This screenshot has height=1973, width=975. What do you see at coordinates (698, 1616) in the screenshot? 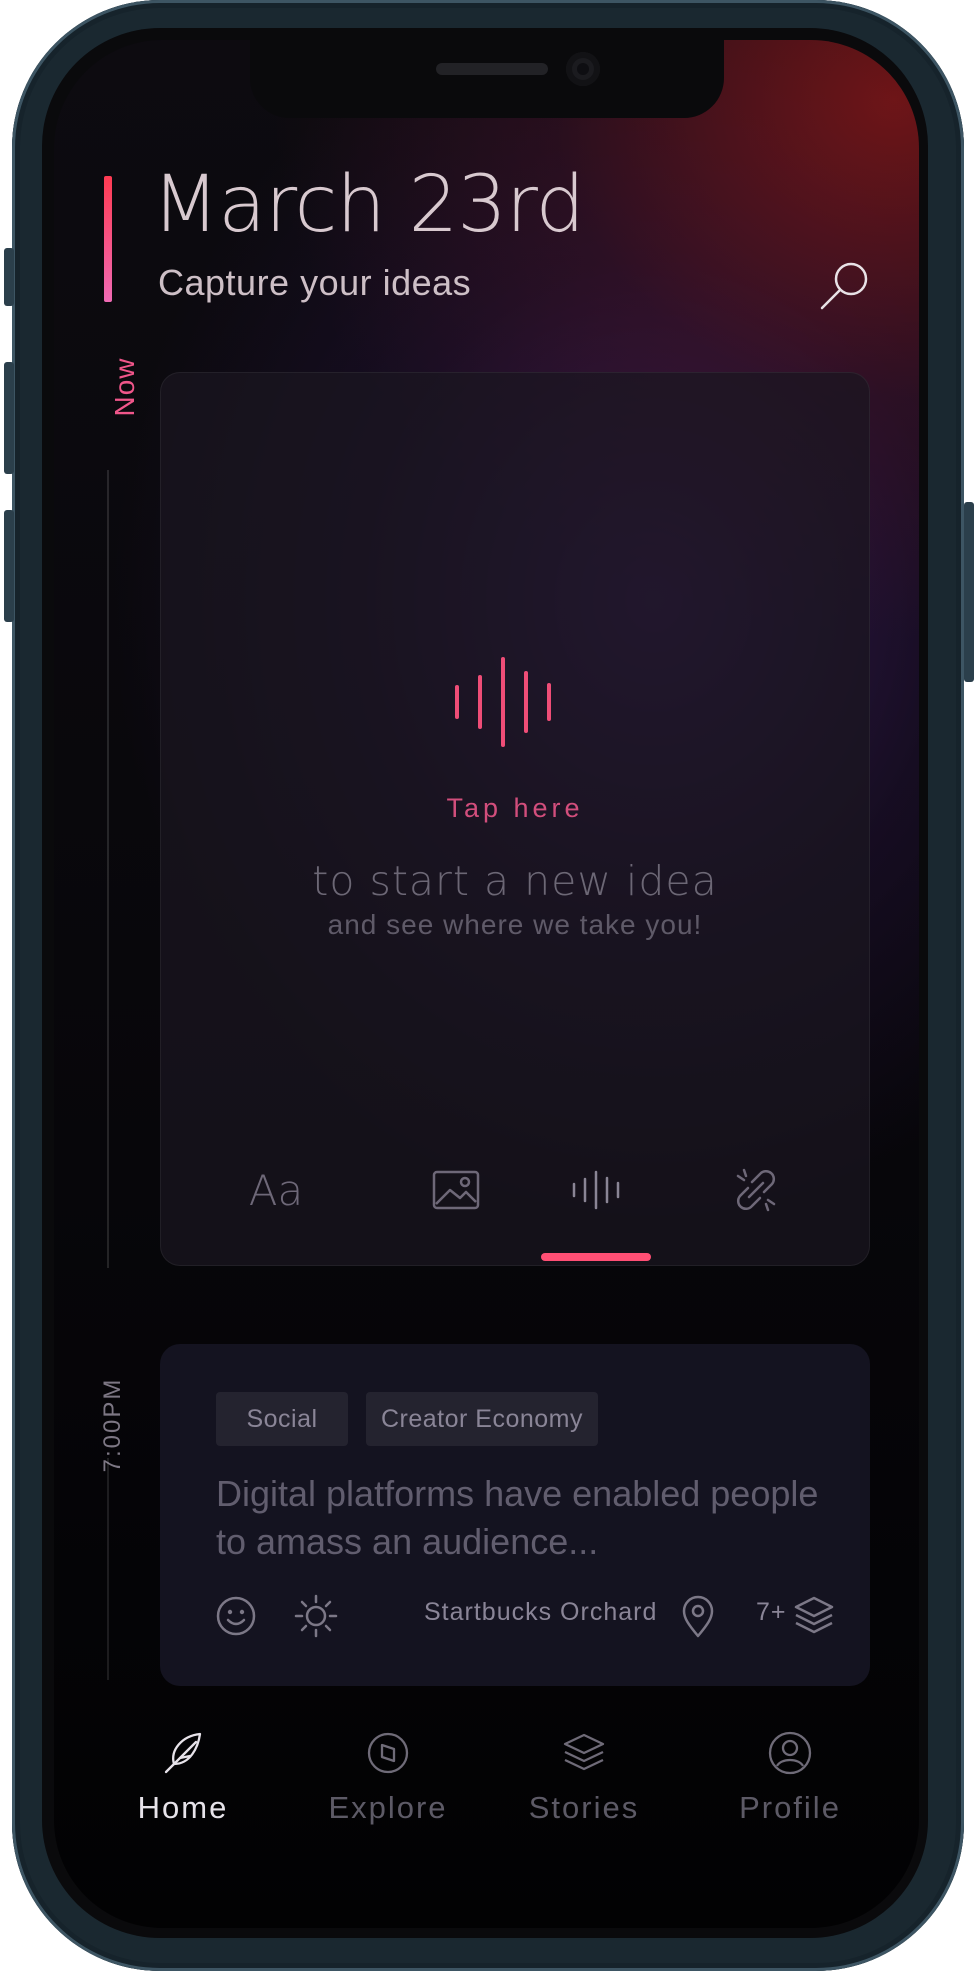
I see `map-pin-icon` at bounding box center [698, 1616].